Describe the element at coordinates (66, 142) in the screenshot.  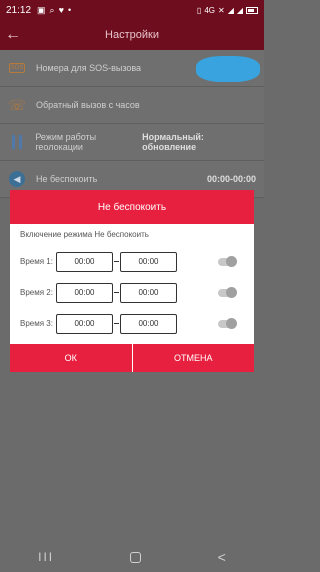
I see `settings-item-label: Режим работы геолокации` at that location.